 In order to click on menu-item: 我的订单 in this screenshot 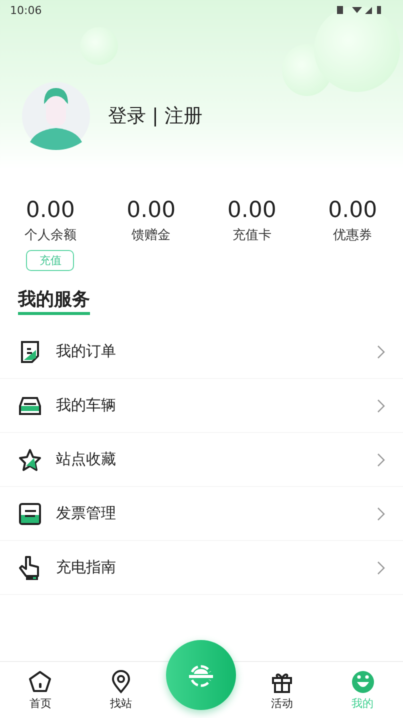, I will do `click(201, 352)`.